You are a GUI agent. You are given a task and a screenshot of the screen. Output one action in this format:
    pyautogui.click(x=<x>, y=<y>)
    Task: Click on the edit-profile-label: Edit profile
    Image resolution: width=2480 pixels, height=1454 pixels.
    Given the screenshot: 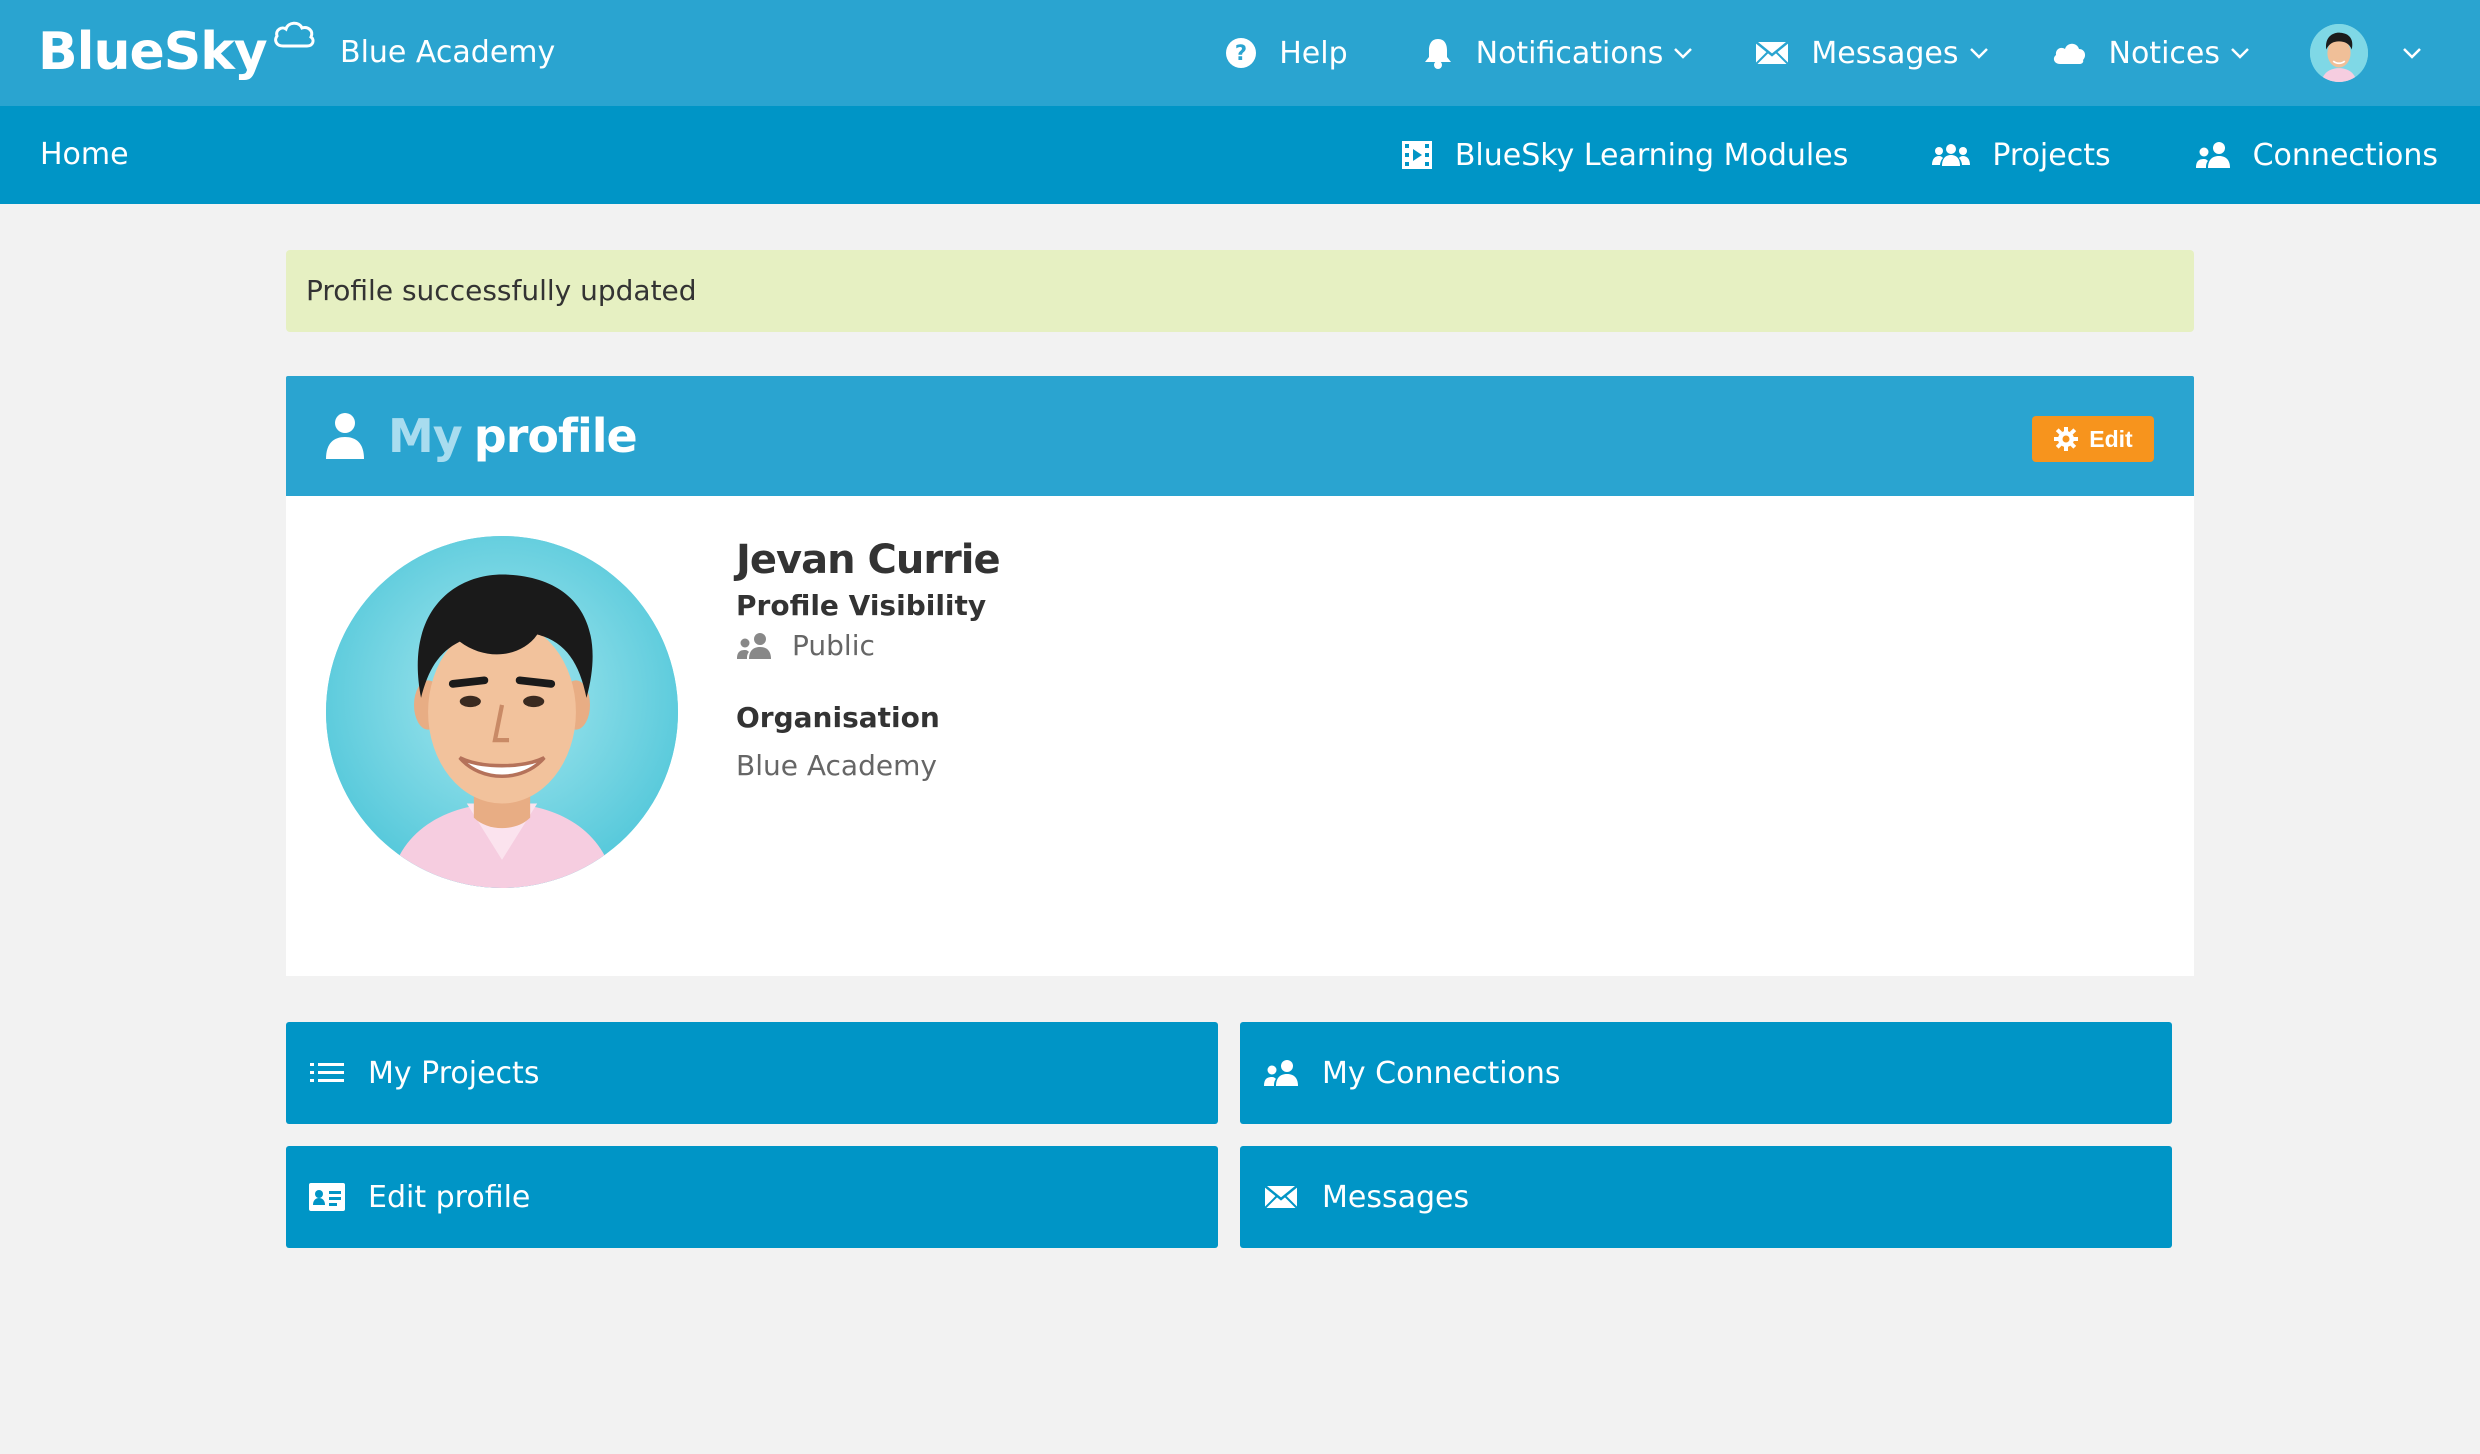 What is the action you would take?
    pyautogui.click(x=449, y=1197)
    